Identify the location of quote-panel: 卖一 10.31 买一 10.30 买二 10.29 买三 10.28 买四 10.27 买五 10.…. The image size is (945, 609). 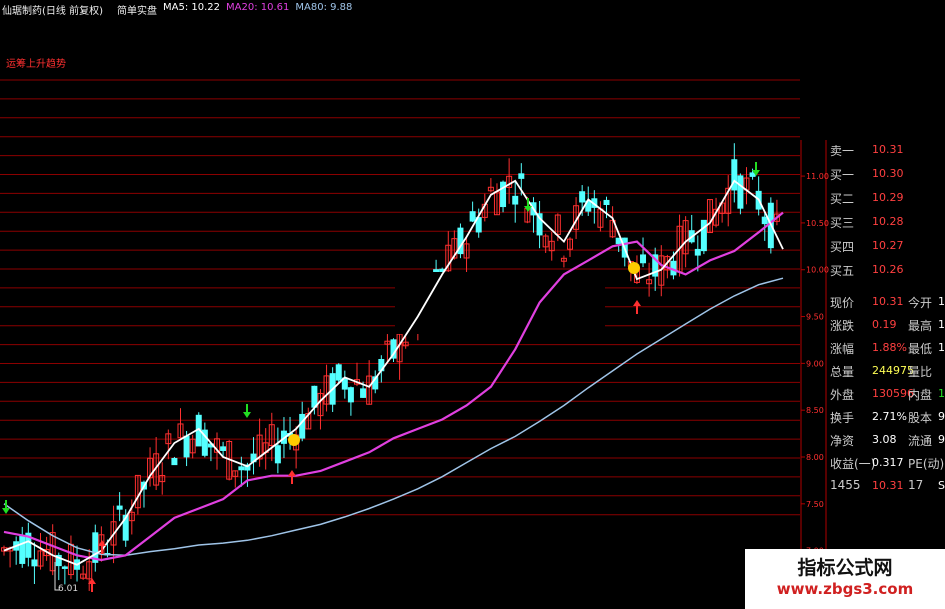
(885, 374).